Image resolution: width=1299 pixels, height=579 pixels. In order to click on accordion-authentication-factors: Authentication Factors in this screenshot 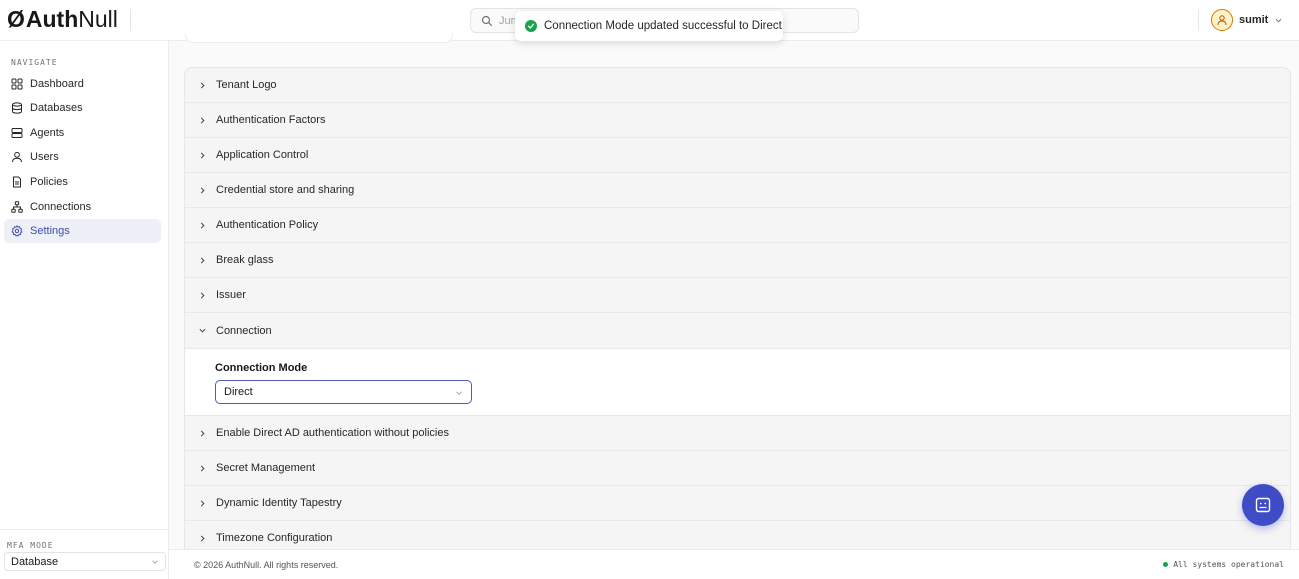, I will do `click(737, 120)`.